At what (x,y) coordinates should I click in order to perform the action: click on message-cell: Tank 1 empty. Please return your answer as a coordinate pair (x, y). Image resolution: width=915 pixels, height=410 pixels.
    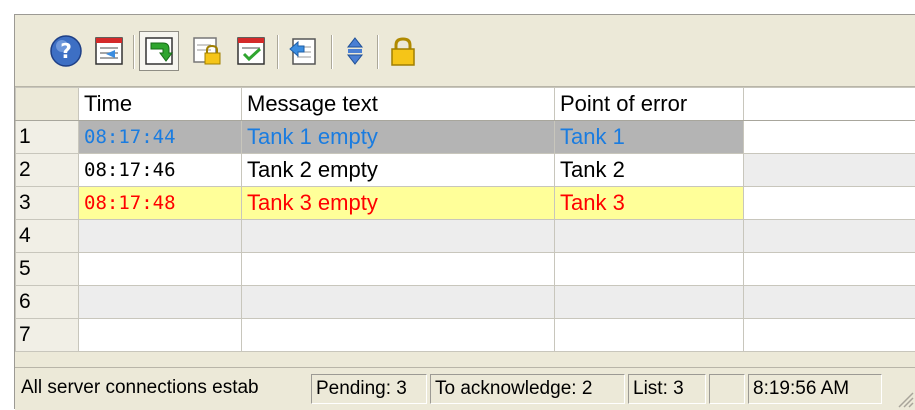
    Looking at the image, I should click on (398, 137).